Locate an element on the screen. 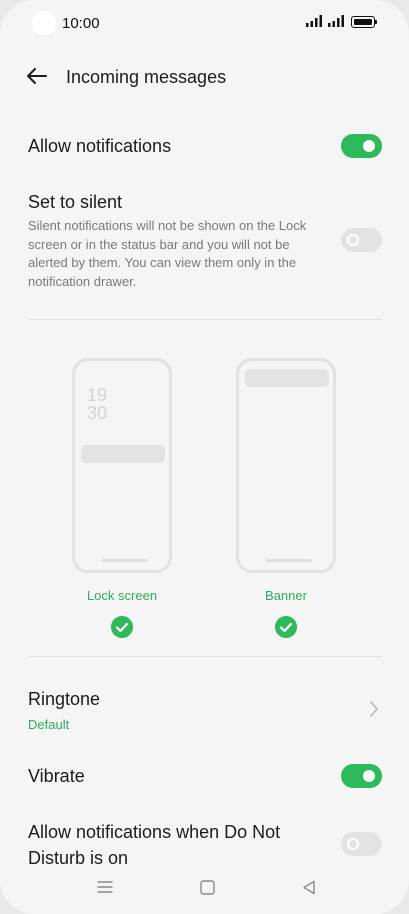 The height and width of the screenshot is (914, 409). back-triangle-icon is located at coordinates (309, 887).